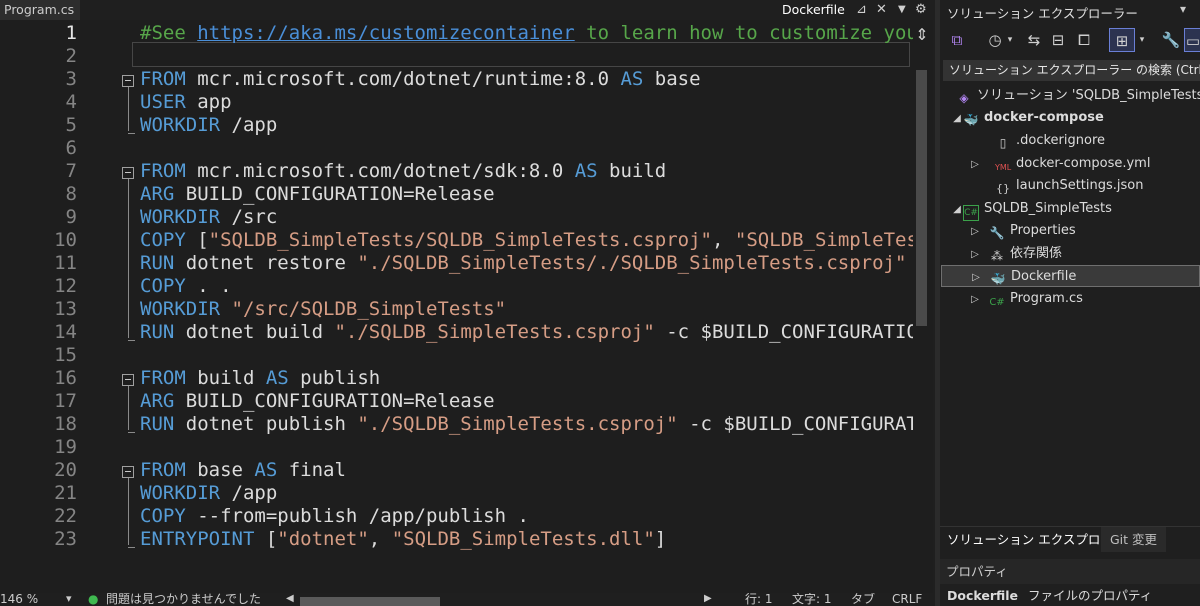 The height and width of the screenshot is (606, 1200). Describe the element at coordinates (65, 447) in the screenshot. I see `line-number: 19` at that location.